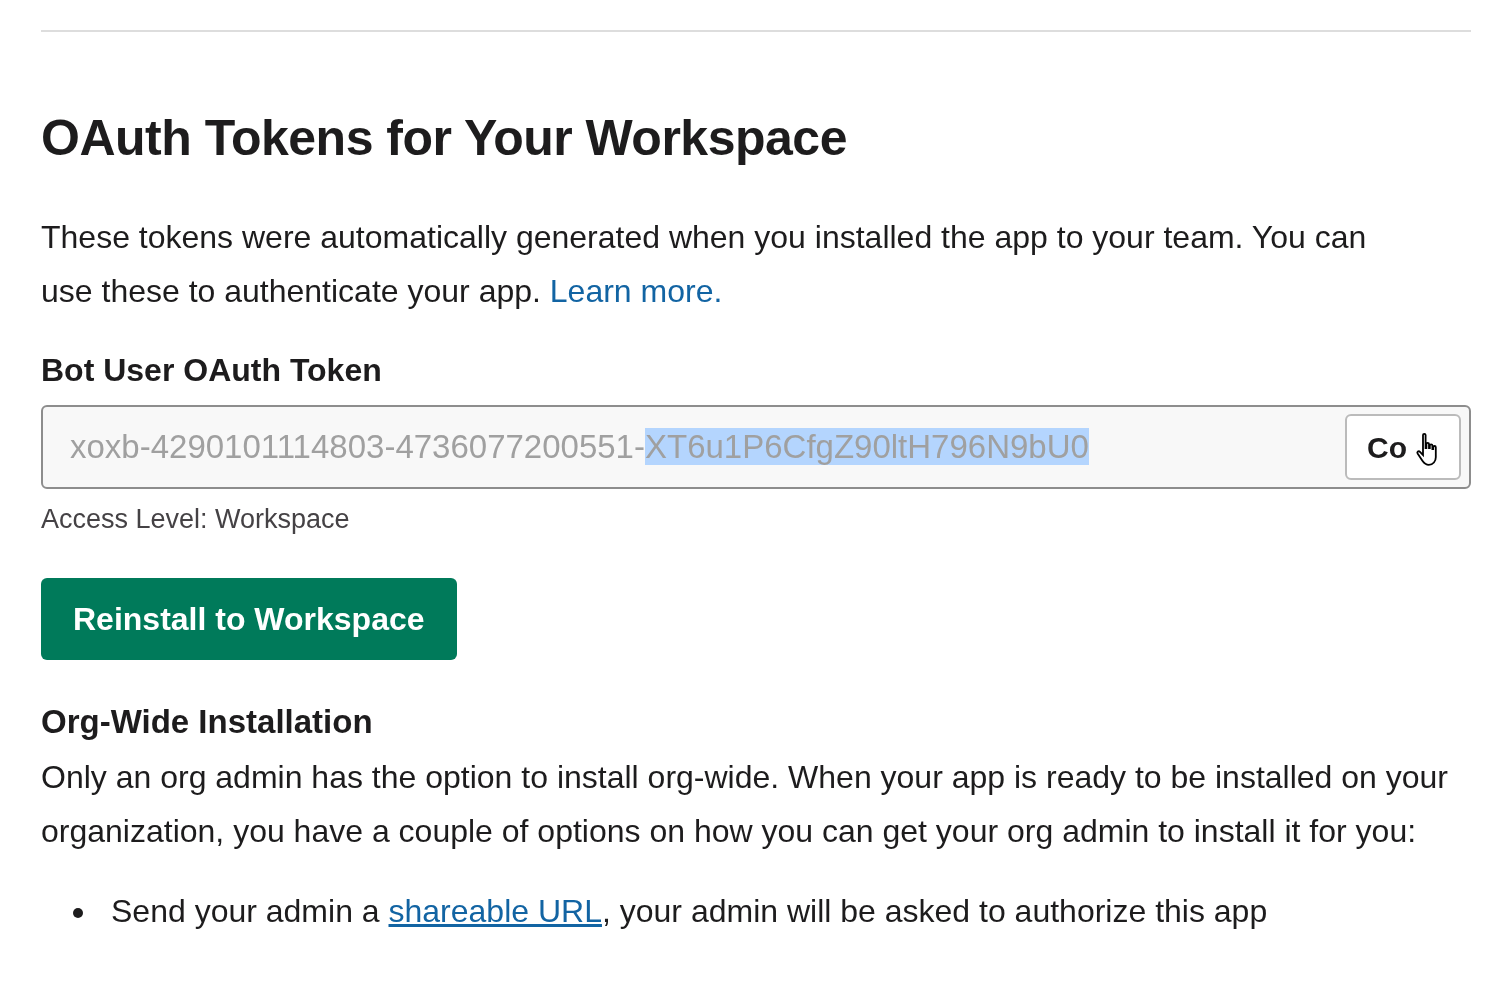 The image size is (1512, 982). What do you see at coordinates (196, 519) in the screenshot?
I see `access-level-text: Access Level: Workspace` at bounding box center [196, 519].